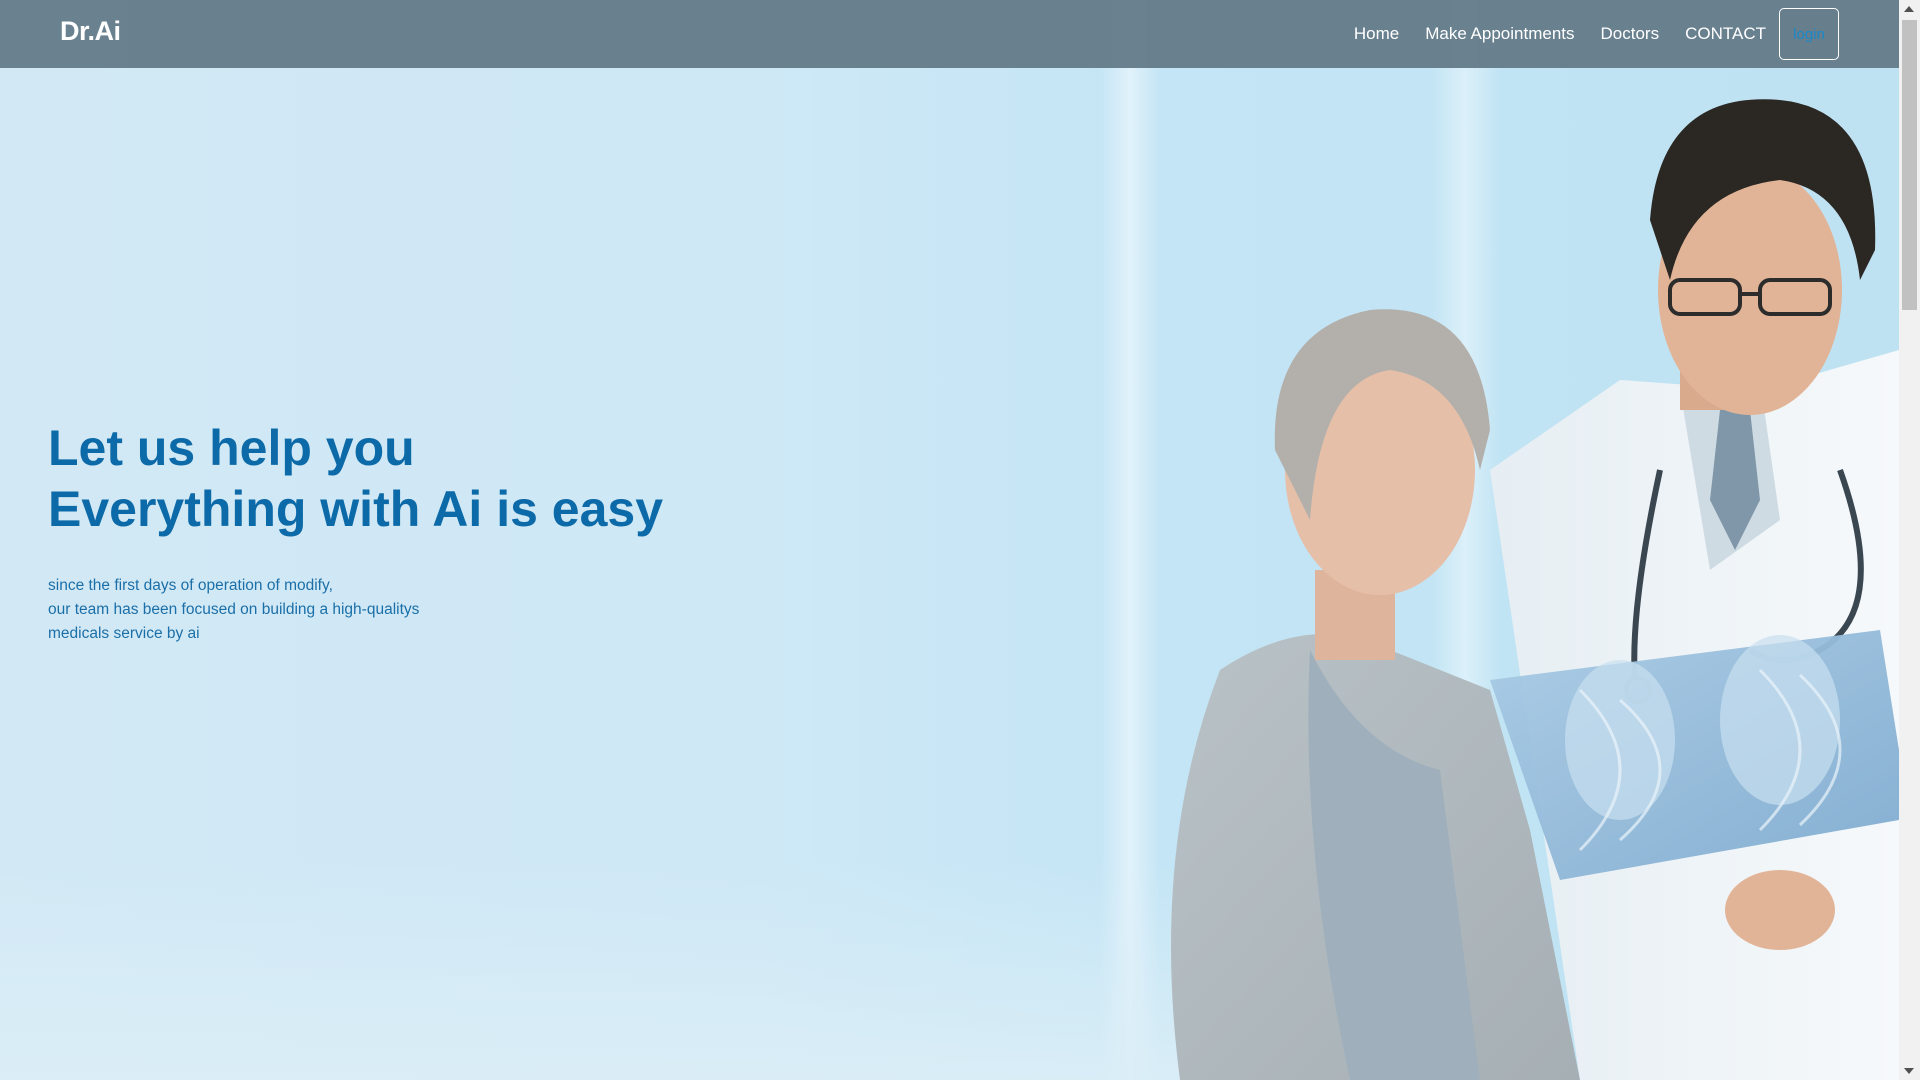 The image size is (1920, 1080). What do you see at coordinates (1725, 34) in the screenshot?
I see `nav-link-contact: CONTACT` at bounding box center [1725, 34].